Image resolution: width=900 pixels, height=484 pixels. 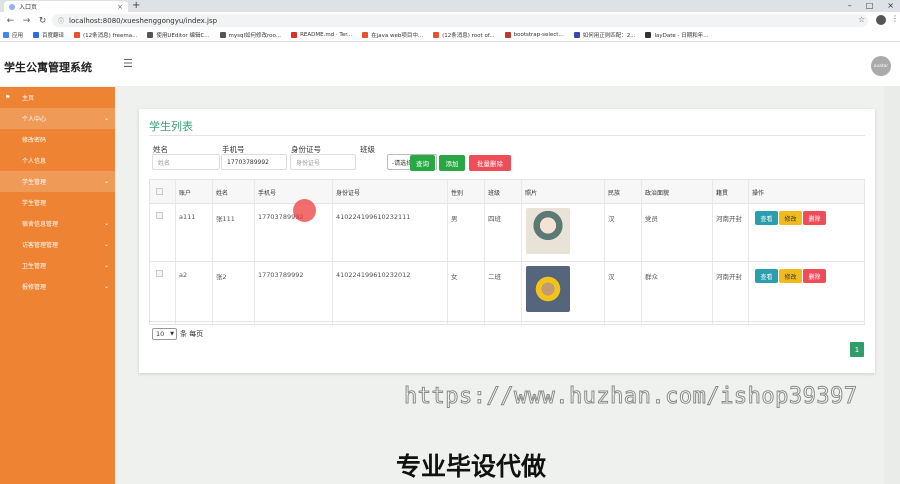 I want to click on chevron-down-icon: ▼, so click(x=172, y=334).